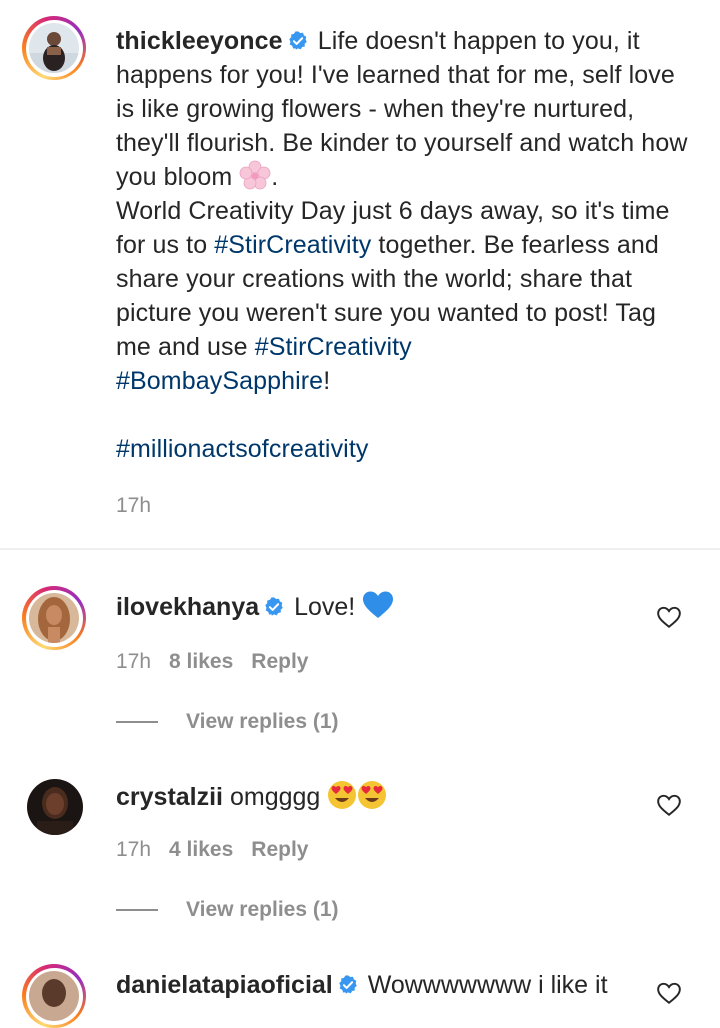 This screenshot has height=1028, width=720. I want to click on crystalzii-photo, so click(55, 807).